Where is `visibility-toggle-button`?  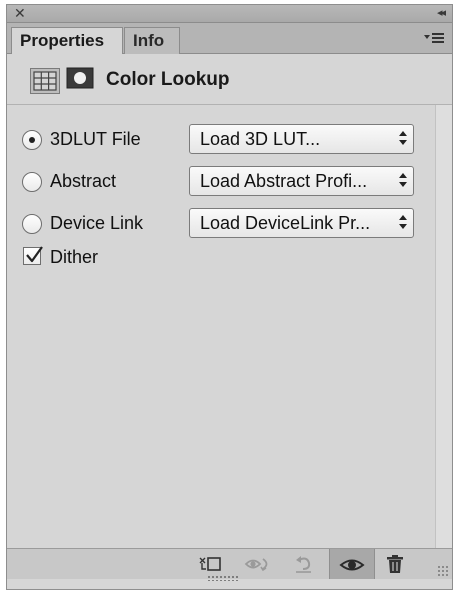
visibility-toggle-button is located at coordinates (352, 564).